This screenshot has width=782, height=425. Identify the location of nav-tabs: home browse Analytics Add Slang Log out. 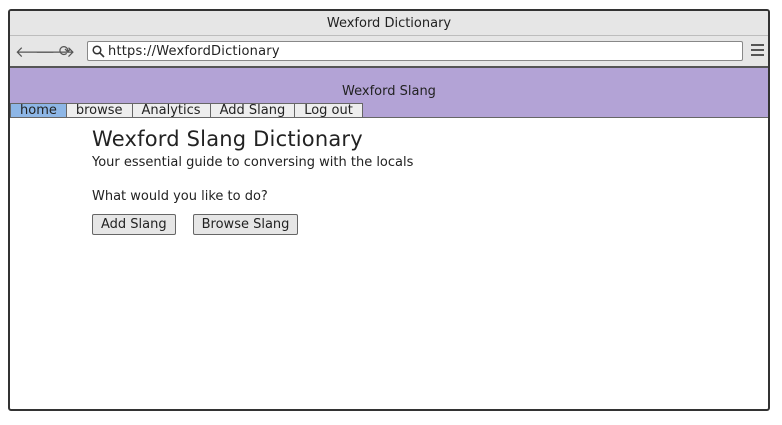
(186, 110).